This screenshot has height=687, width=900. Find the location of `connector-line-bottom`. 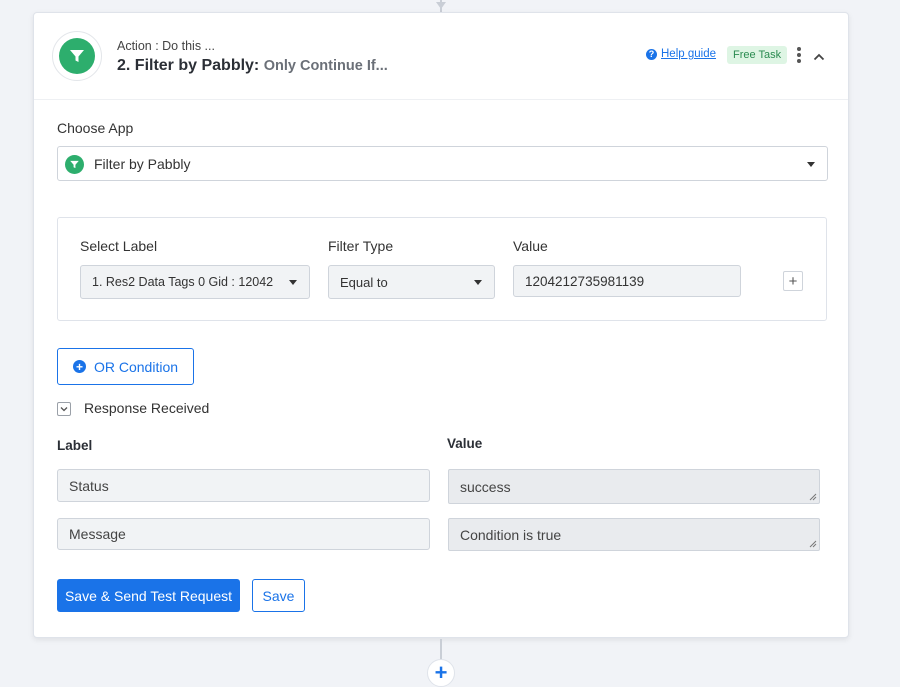

connector-line-bottom is located at coordinates (441, 650).